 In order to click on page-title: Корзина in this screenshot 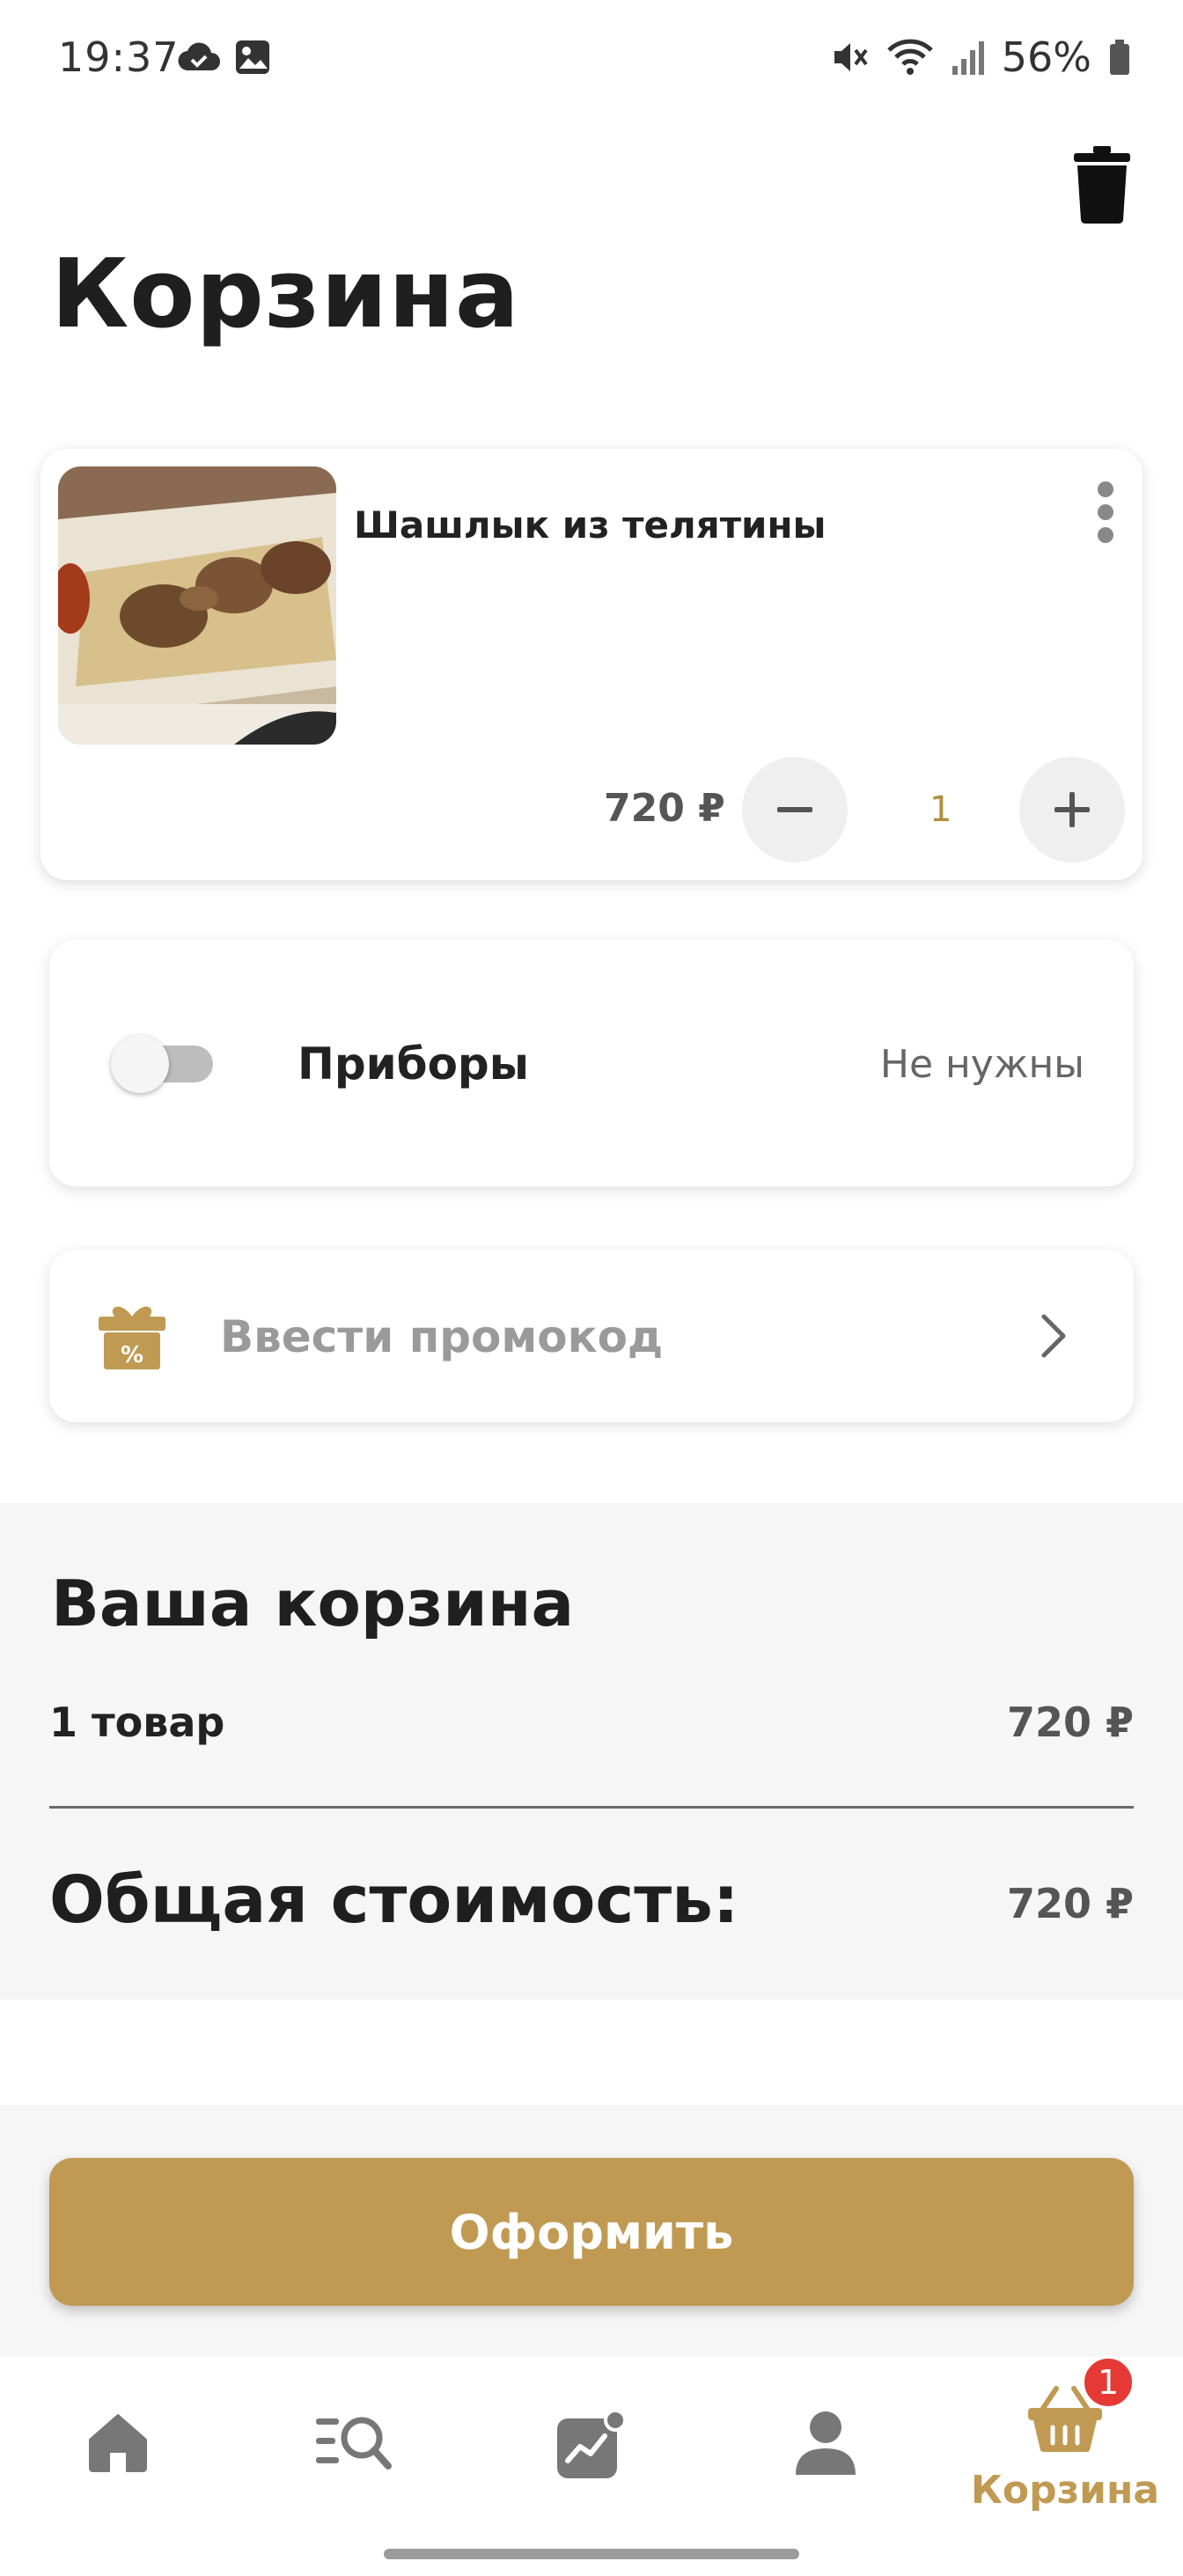, I will do `click(285, 294)`.